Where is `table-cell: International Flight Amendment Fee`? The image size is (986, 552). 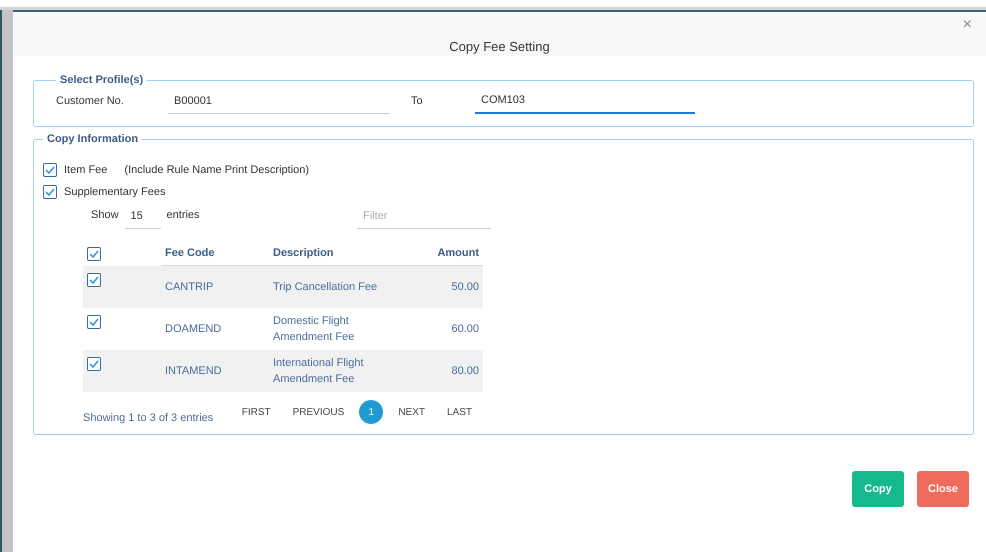 table-cell: International Flight Amendment Fee is located at coordinates (332, 371).